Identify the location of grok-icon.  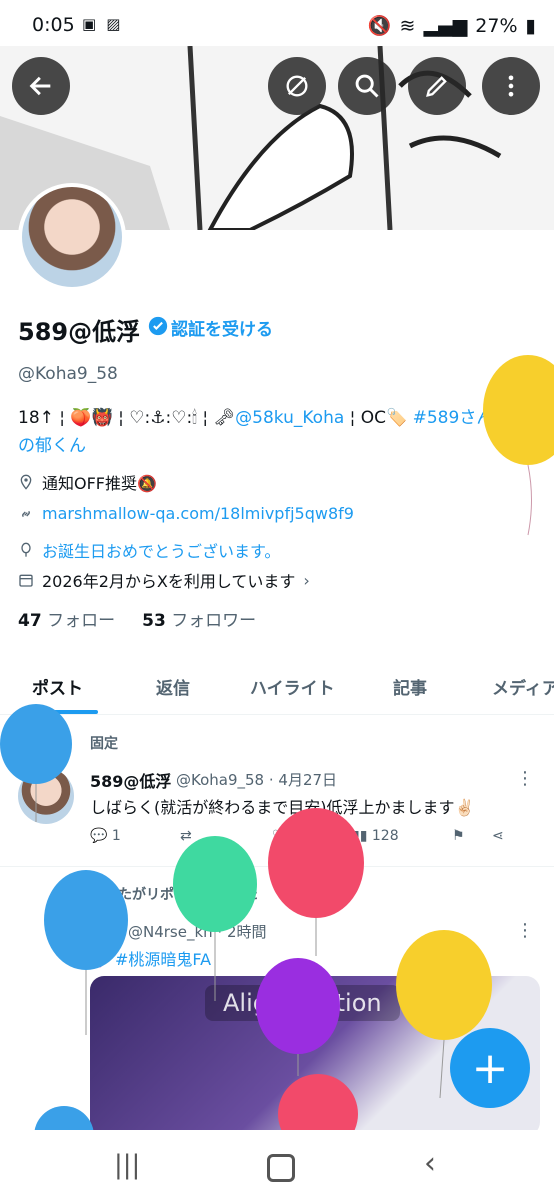
(297, 86).